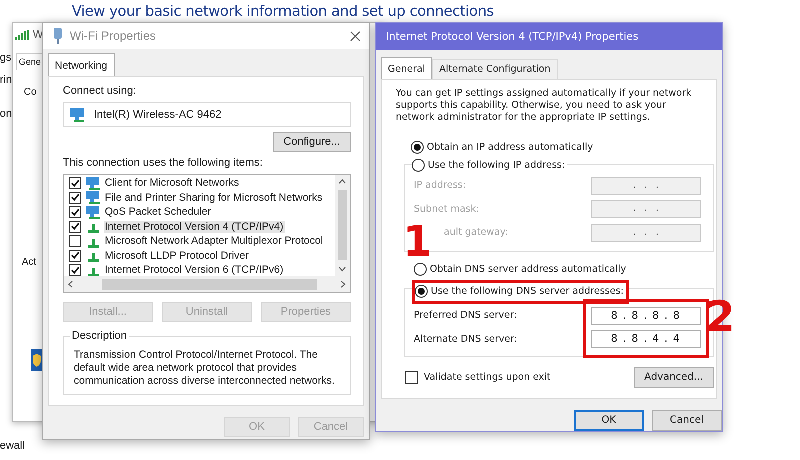 The width and height of the screenshot is (800, 460). Describe the element at coordinates (177, 256) in the screenshot. I see `list-item: Microsoft LLDP Protocol Driver` at that location.